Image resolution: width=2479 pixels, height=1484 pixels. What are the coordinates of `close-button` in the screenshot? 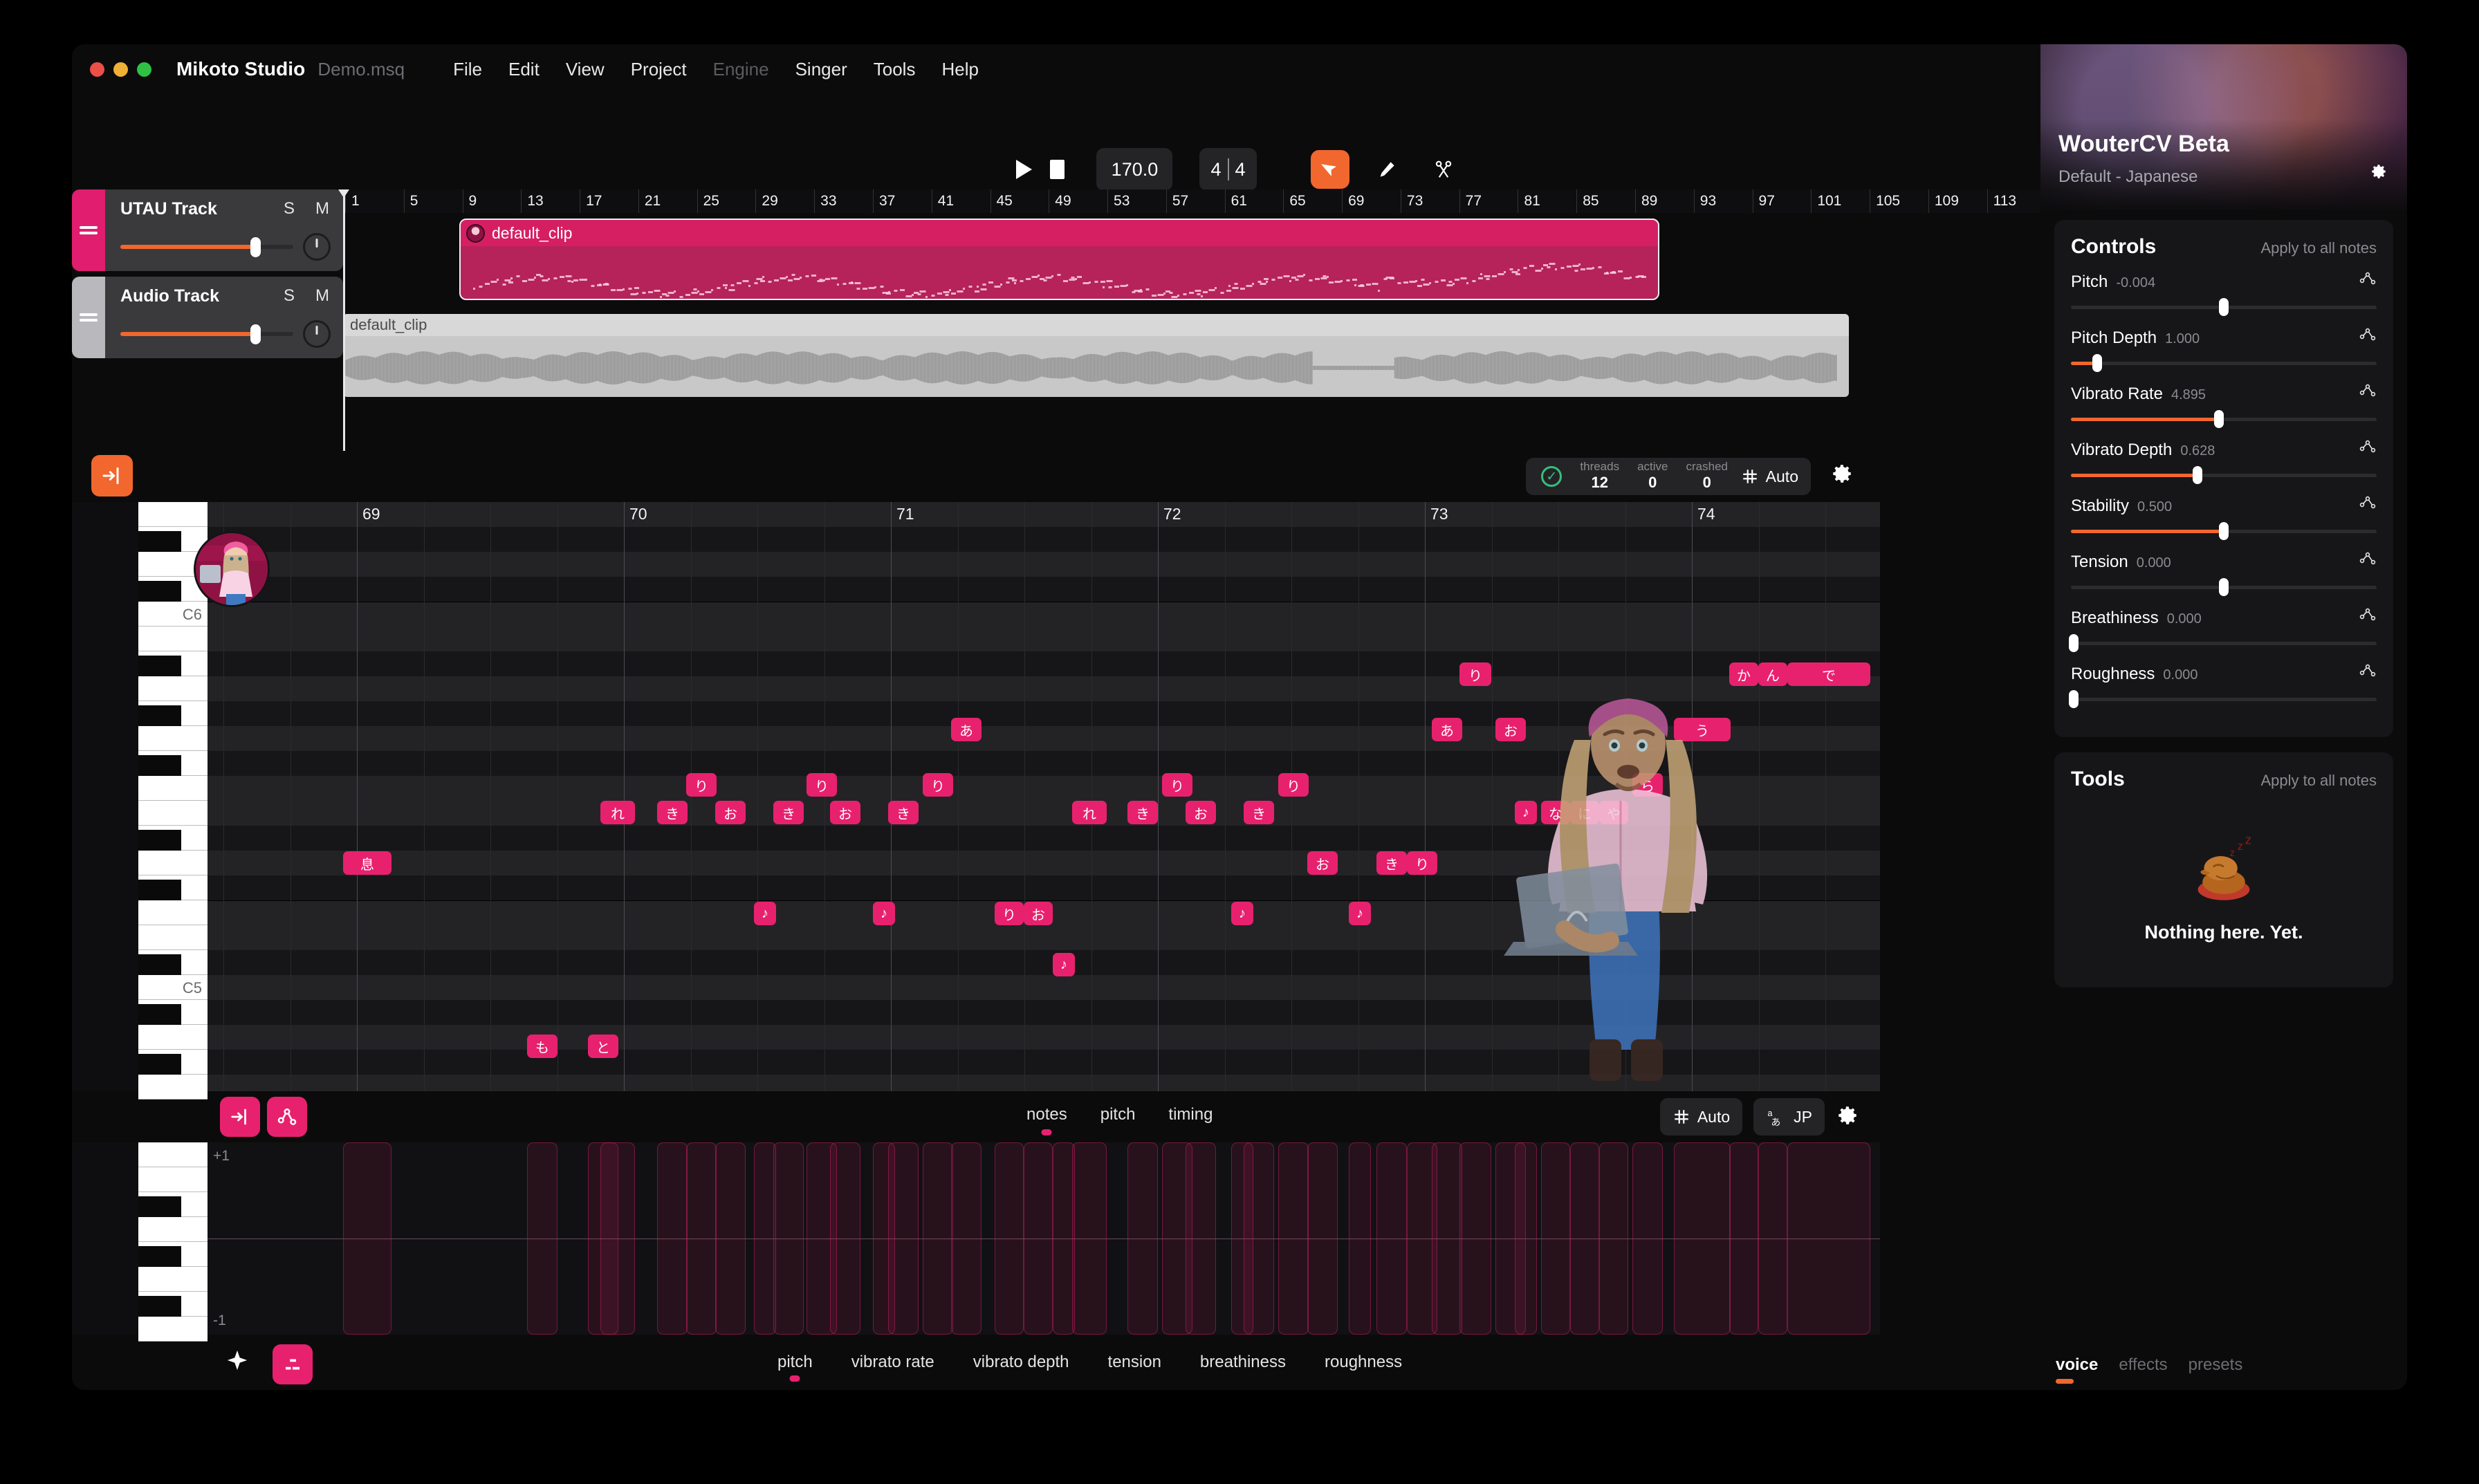 It's located at (97, 69).